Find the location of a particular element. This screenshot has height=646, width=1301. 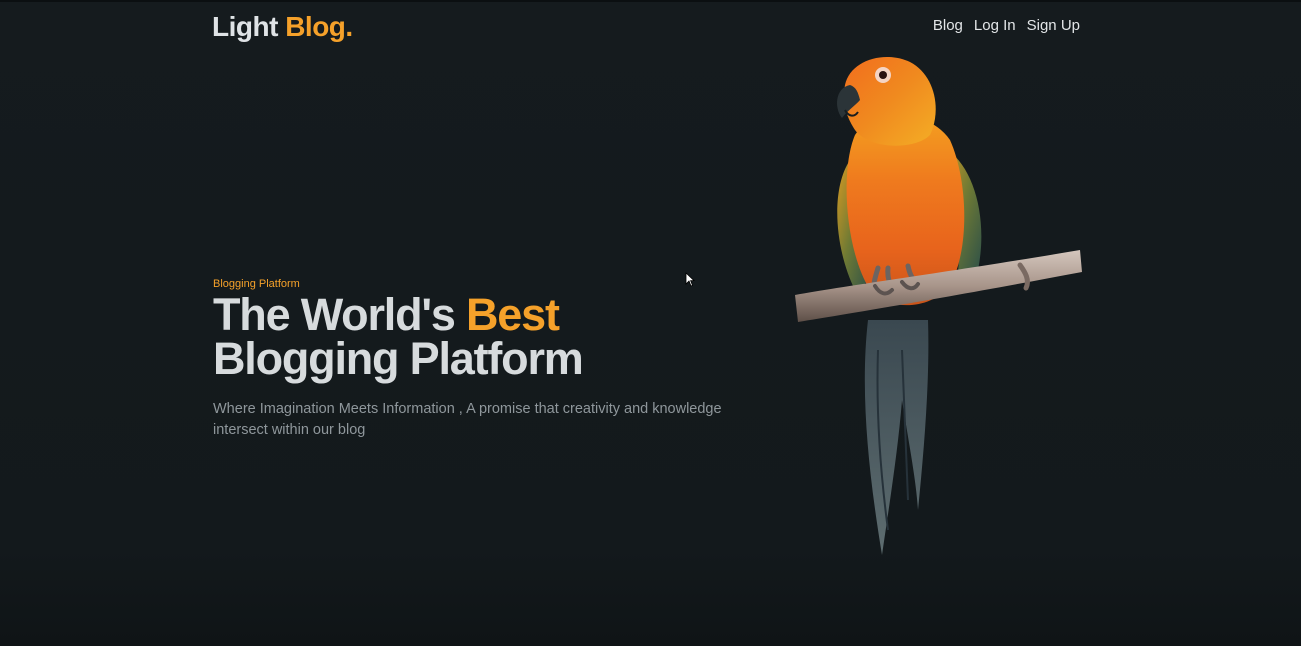

brand-logo: Light Blog. is located at coordinates (282, 27).